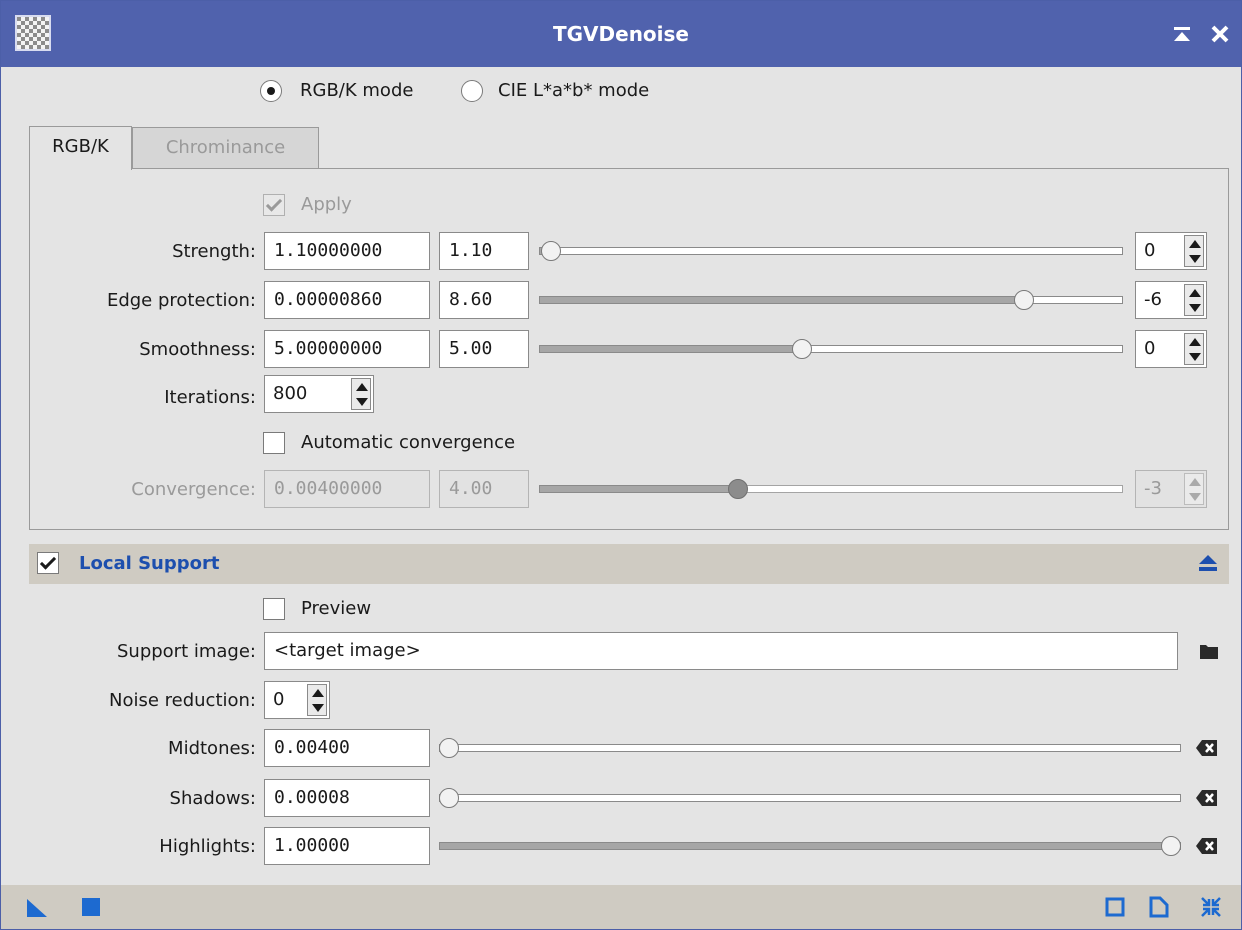  What do you see at coordinates (271, 91) in the screenshot?
I see `rgbk-mode-radio` at bounding box center [271, 91].